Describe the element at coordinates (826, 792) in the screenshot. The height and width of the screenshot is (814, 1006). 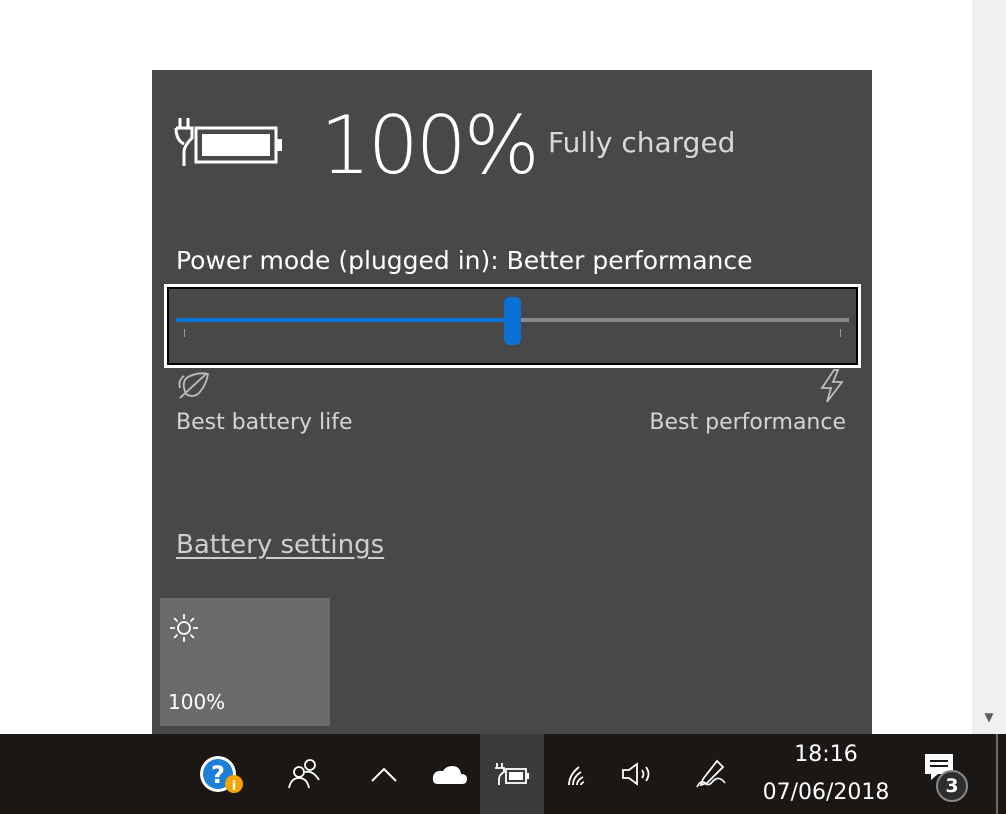
I see `clock-date: 07/06/2018` at that location.